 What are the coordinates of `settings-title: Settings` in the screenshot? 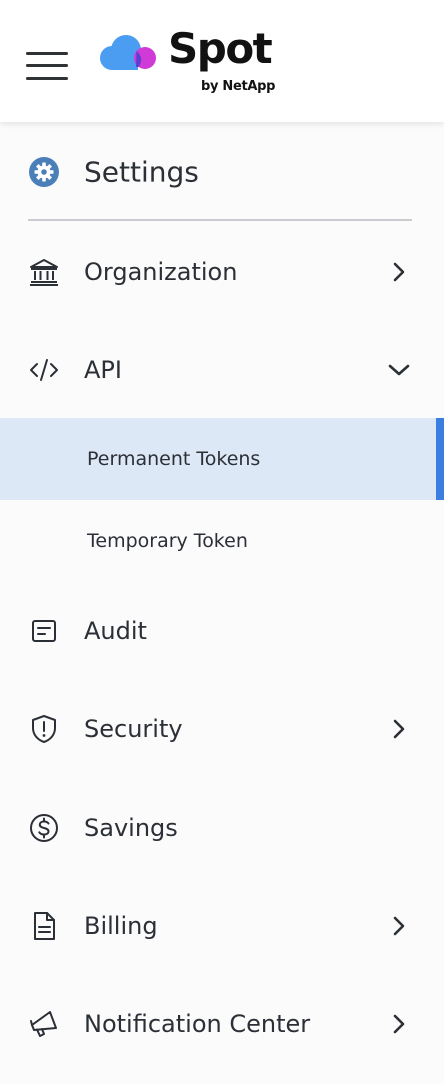 It's located at (141, 172).